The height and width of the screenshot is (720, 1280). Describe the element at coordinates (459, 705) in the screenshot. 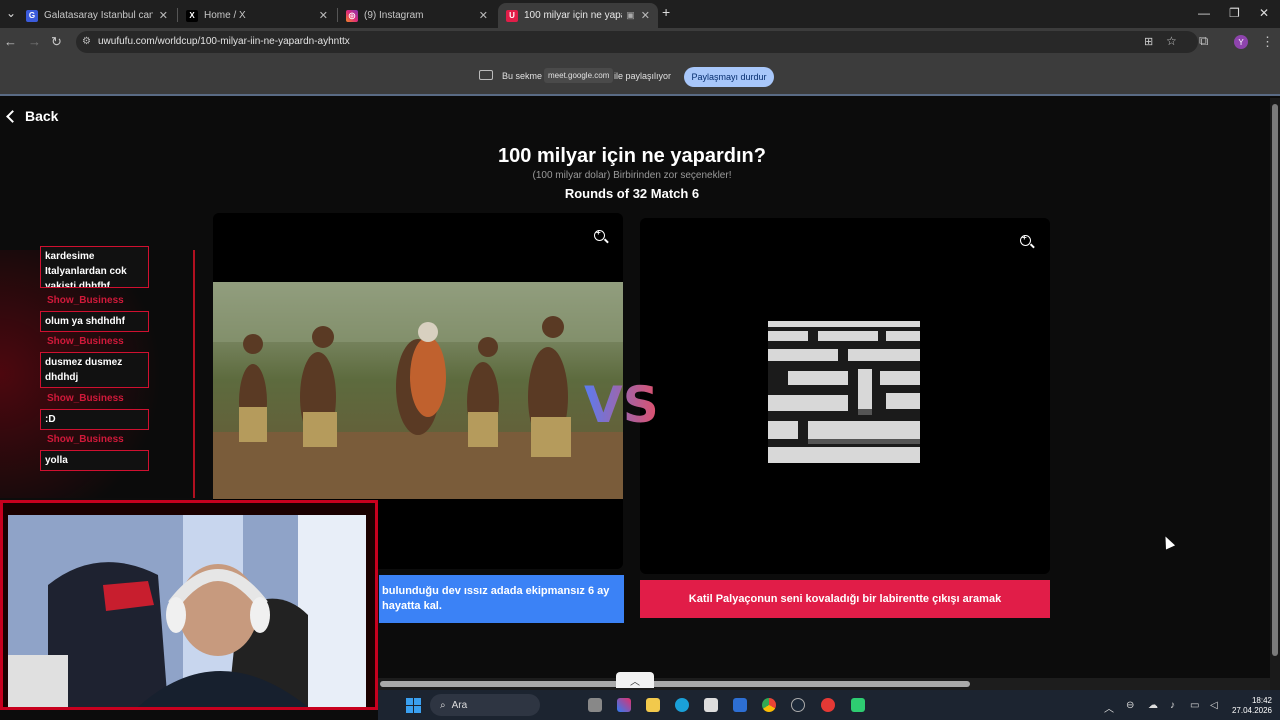

I see `search-label: Ara` at that location.